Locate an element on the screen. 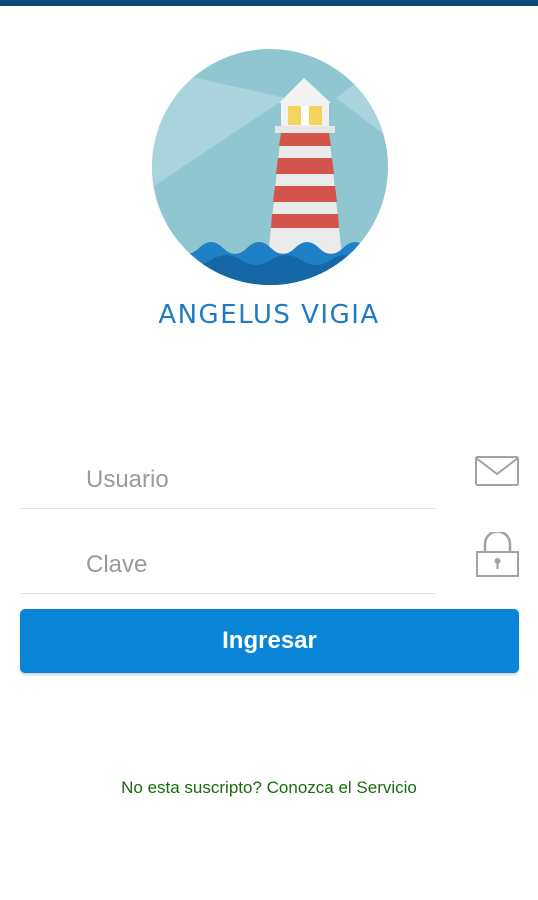 The image size is (538, 900). app-title: ANGELUS VIGIA is located at coordinates (269, 315).